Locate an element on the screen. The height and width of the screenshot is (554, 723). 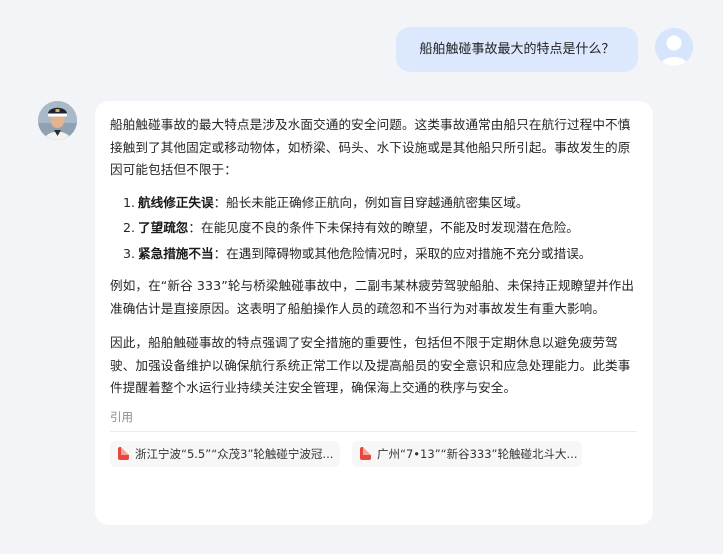
assistant-avatar is located at coordinates (57, 120).